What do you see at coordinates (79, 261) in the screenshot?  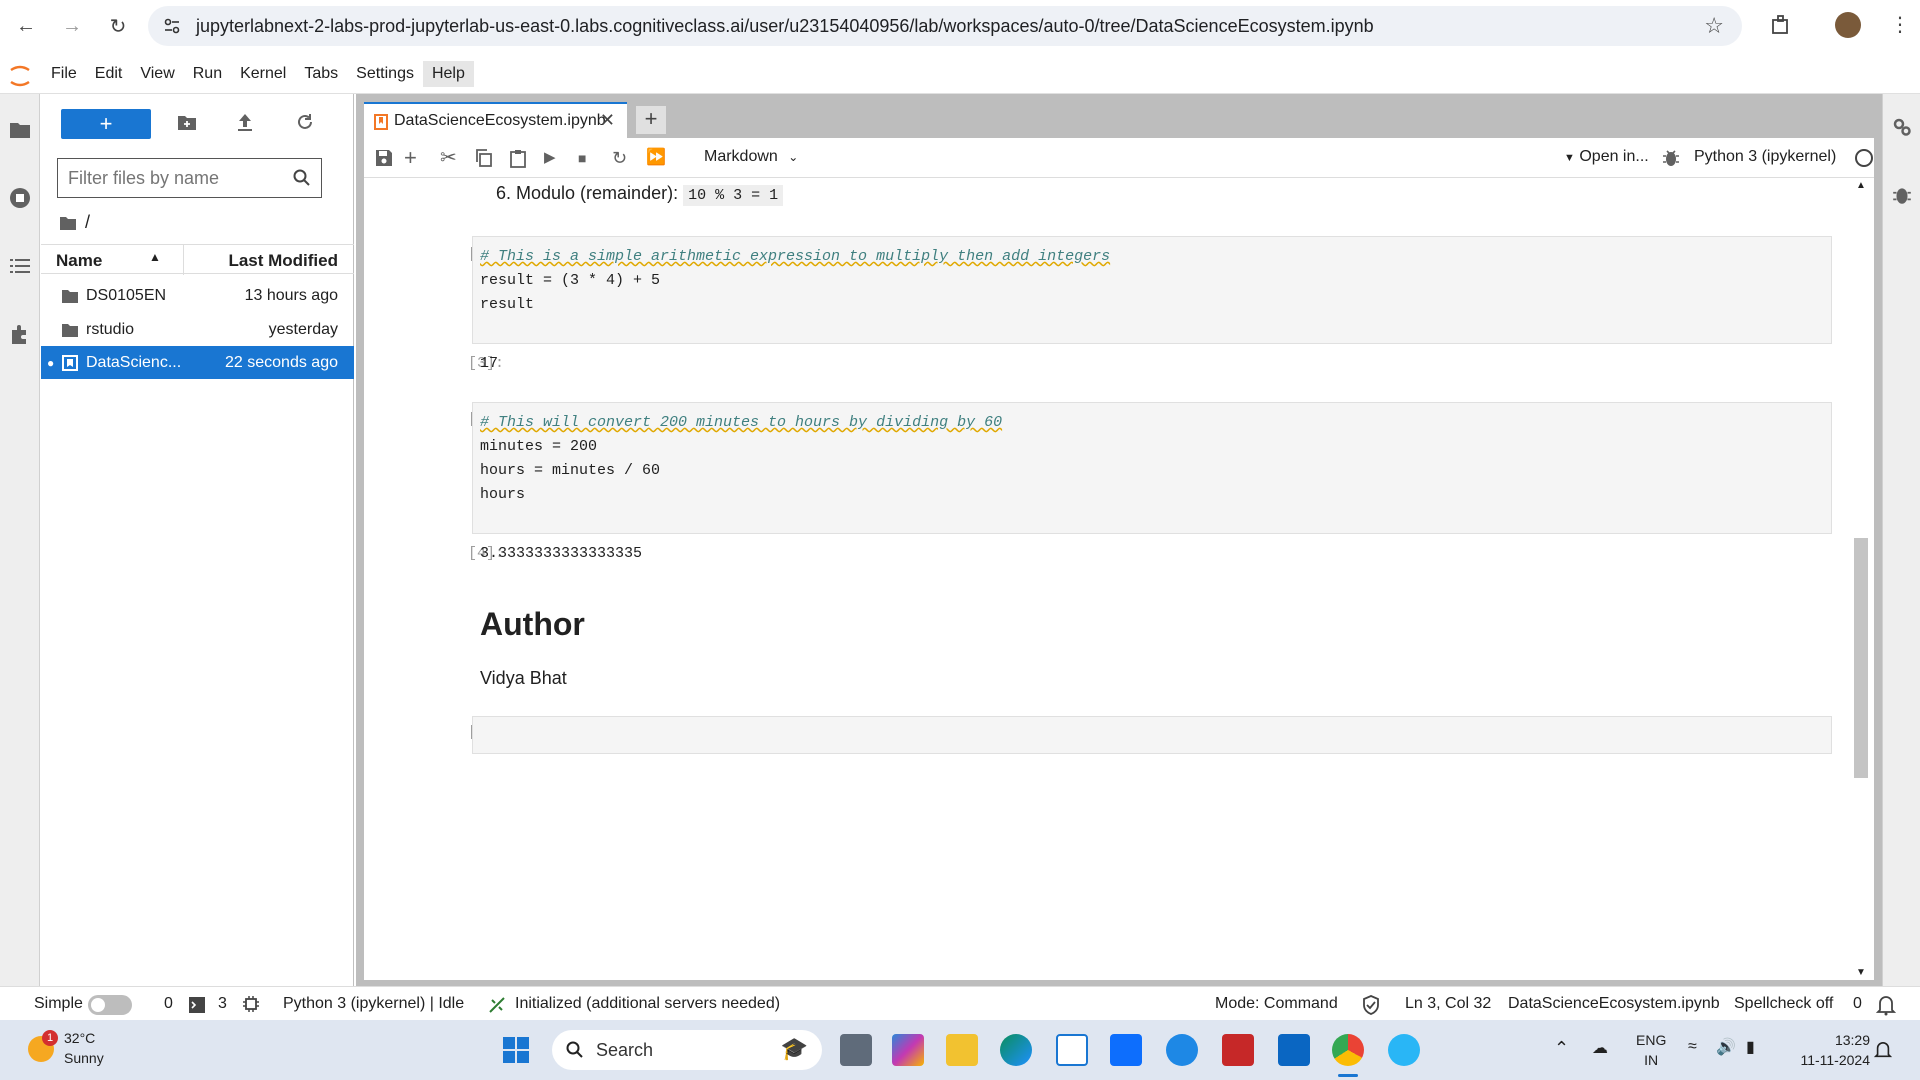 I see `column-name-header: Name` at bounding box center [79, 261].